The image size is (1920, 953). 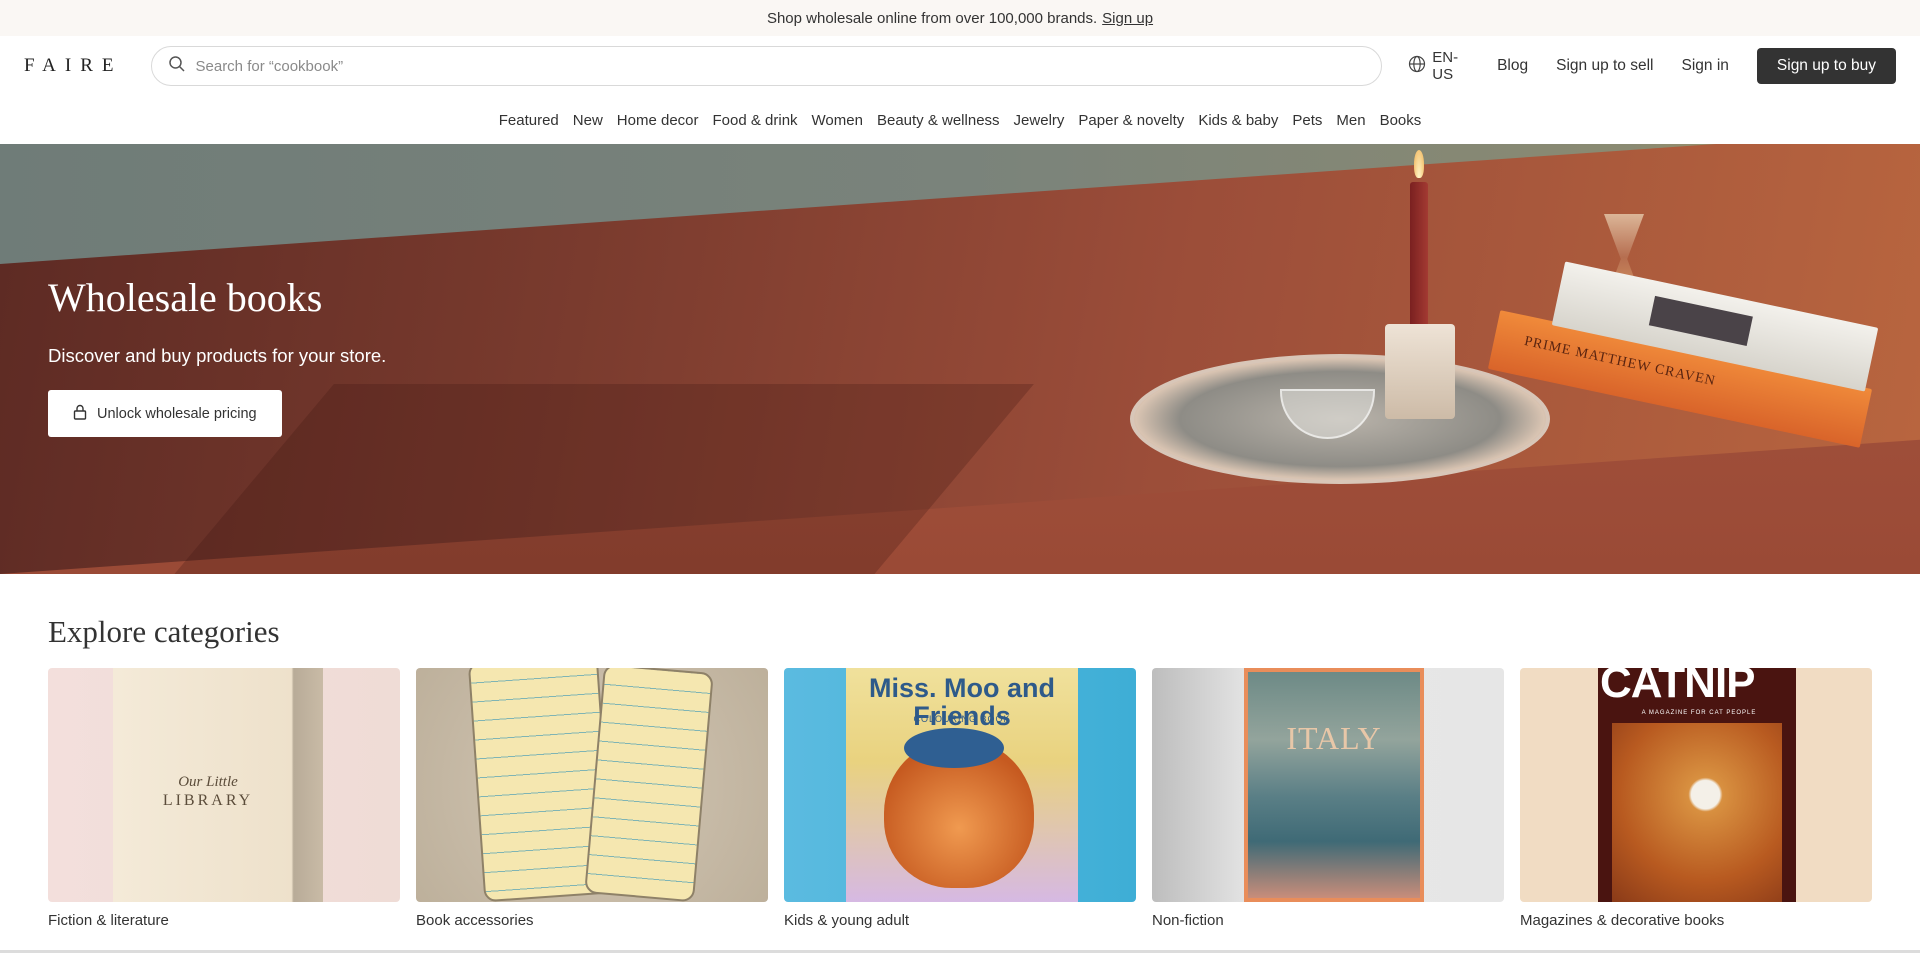 I want to click on library-card-right, so click(x=649, y=785).